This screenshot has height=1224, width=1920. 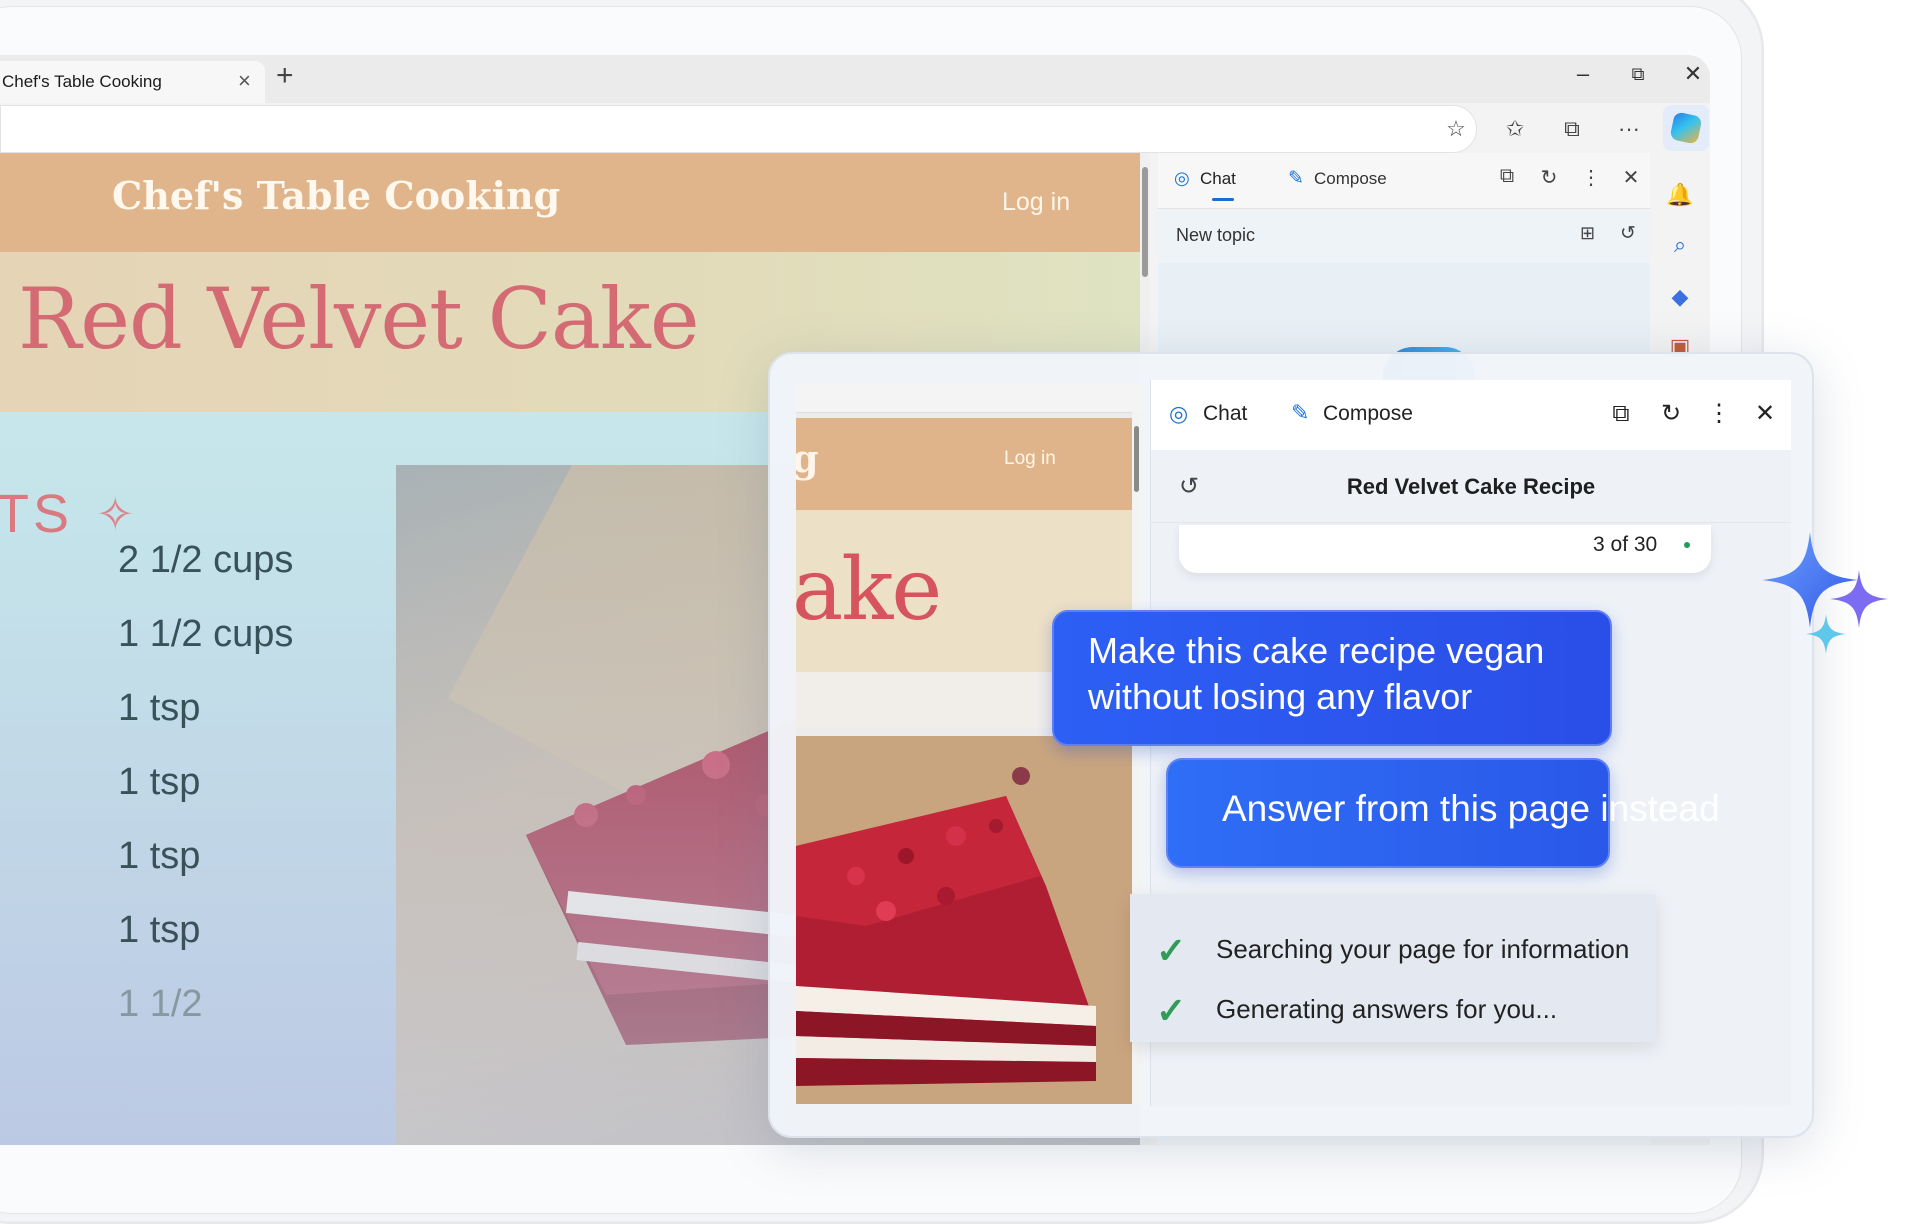 What do you see at coordinates (969, 398) in the screenshot?
I see `overlay-tab-bar` at bounding box center [969, 398].